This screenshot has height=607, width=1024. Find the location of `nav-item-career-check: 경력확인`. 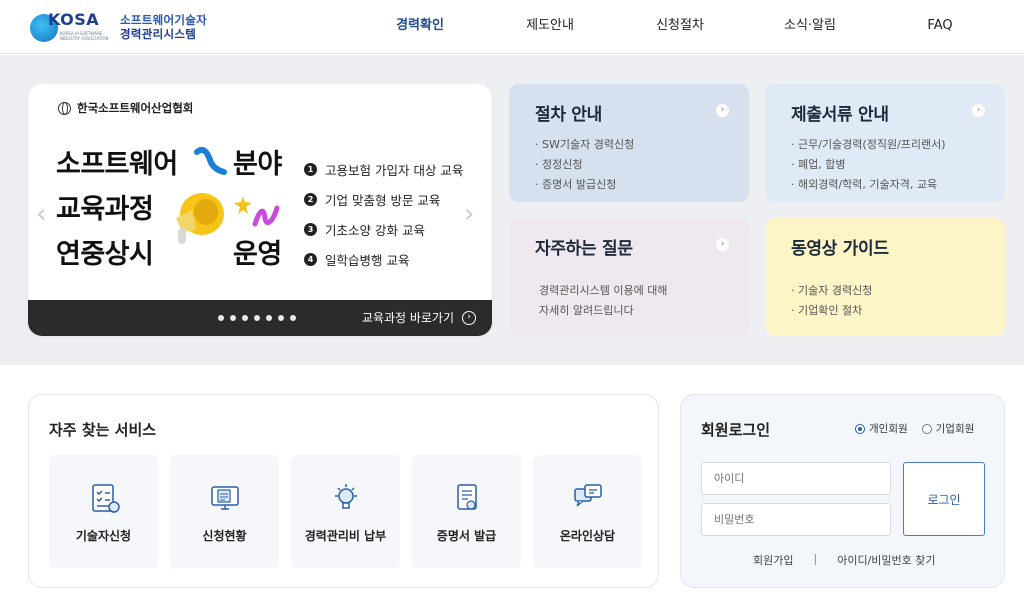

nav-item-career-check: 경력확인 is located at coordinates (420, 27).